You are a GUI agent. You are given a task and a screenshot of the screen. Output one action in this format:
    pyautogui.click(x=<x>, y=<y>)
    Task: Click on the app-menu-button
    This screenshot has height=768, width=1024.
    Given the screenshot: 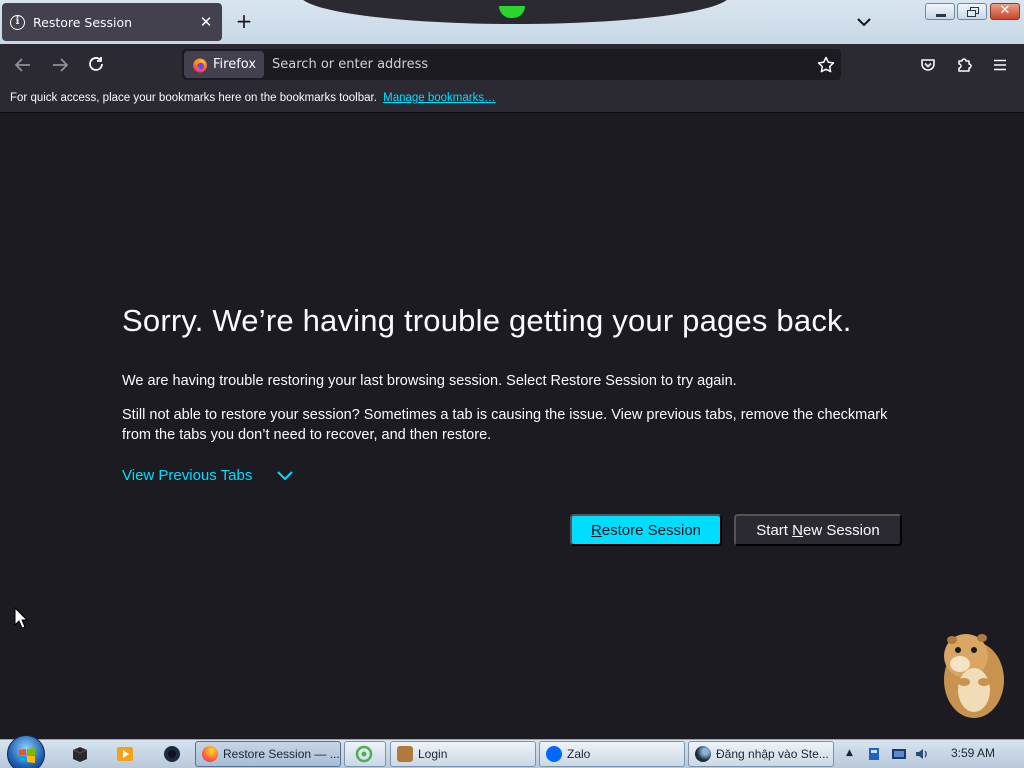 What is the action you would take?
    pyautogui.click(x=1000, y=65)
    